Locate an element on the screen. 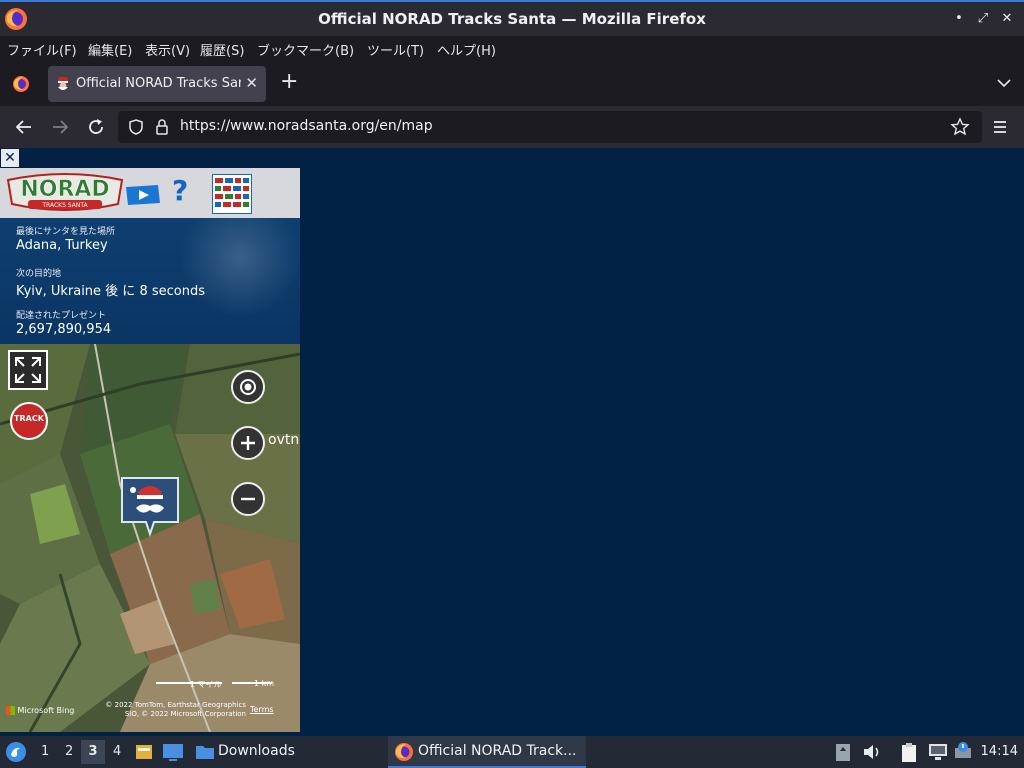  menu-history: 履歴(S) is located at coordinates (222, 49).